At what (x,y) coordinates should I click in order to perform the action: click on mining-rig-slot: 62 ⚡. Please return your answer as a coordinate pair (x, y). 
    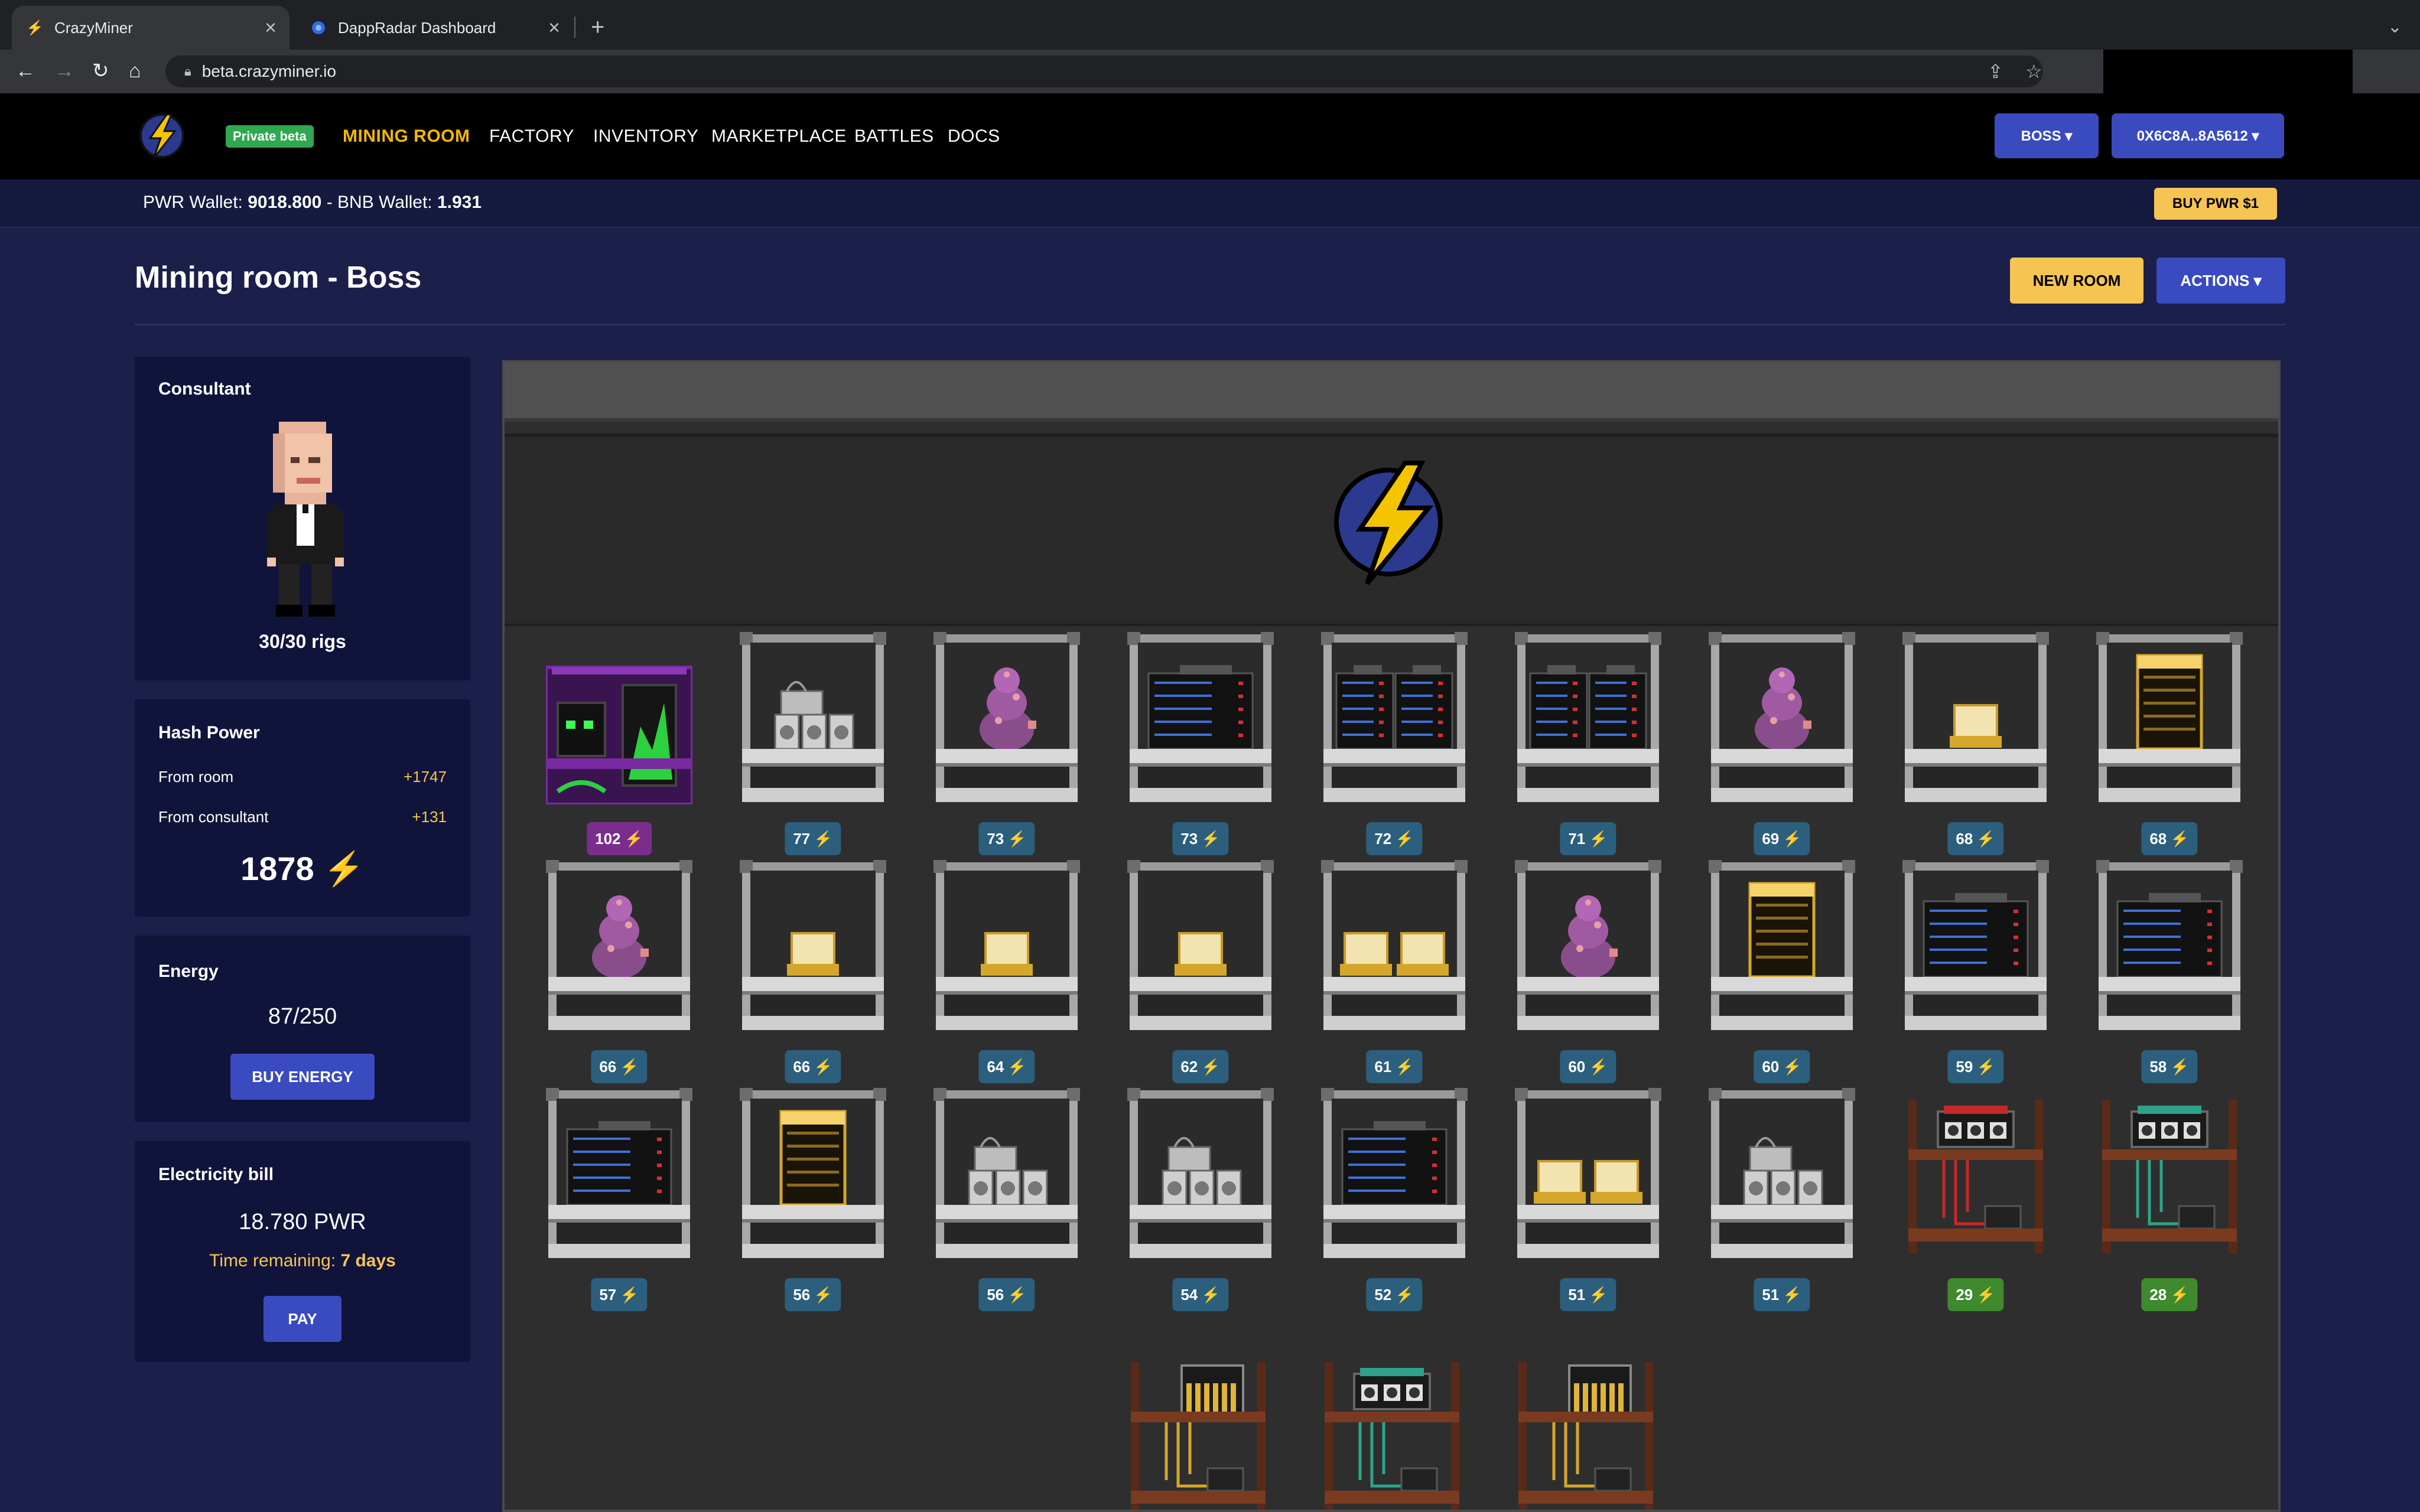
    Looking at the image, I should click on (1200, 971).